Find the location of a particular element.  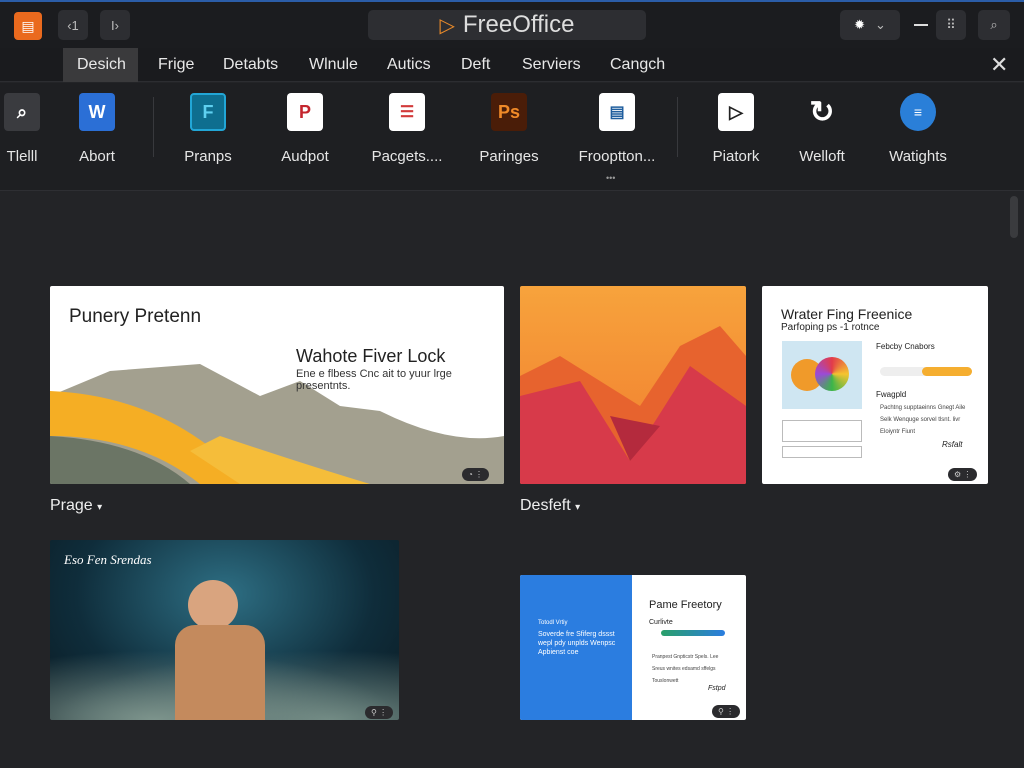

card-subtitle: Parfoping ps -1 rotnce is located at coordinates (830, 327).